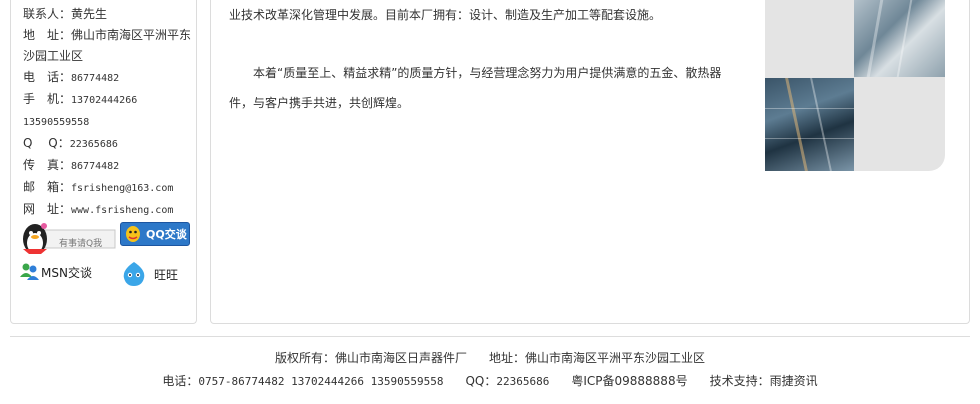 This screenshot has height=404, width=980. What do you see at coordinates (166, 274) in the screenshot?
I see `wangwang-label: 旺旺` at bounding box center [166, 274].